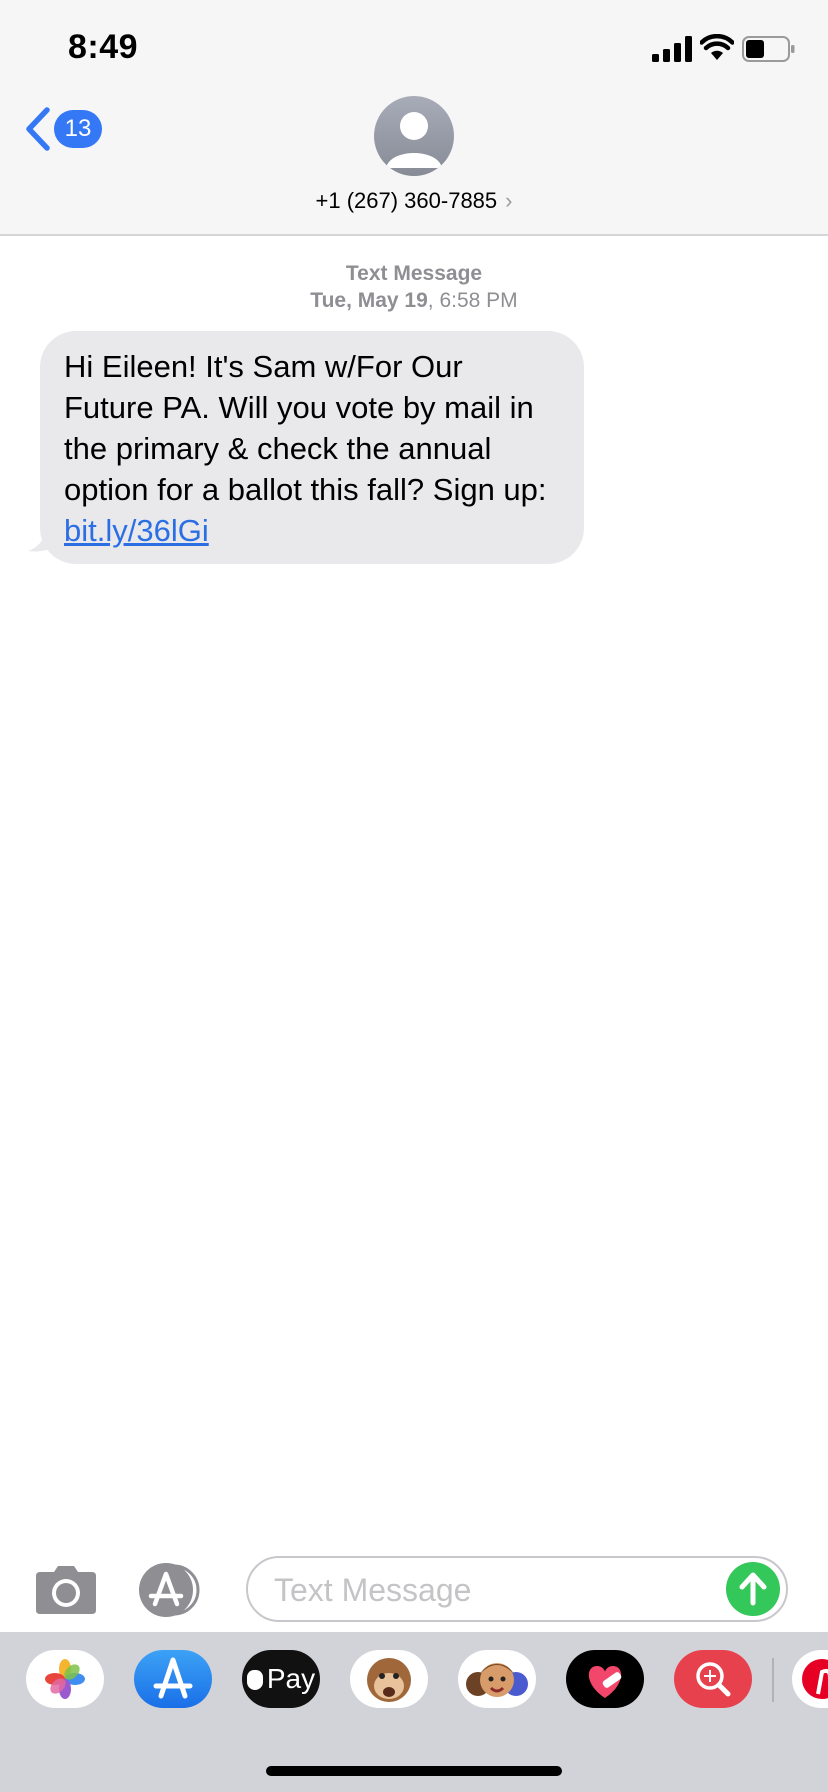 This screenshot has width=828, height=1792. Describe the element at coordinates (406, 200) in the screenshot. I see `contact-name: +1 (267) 360-7885` at that location.